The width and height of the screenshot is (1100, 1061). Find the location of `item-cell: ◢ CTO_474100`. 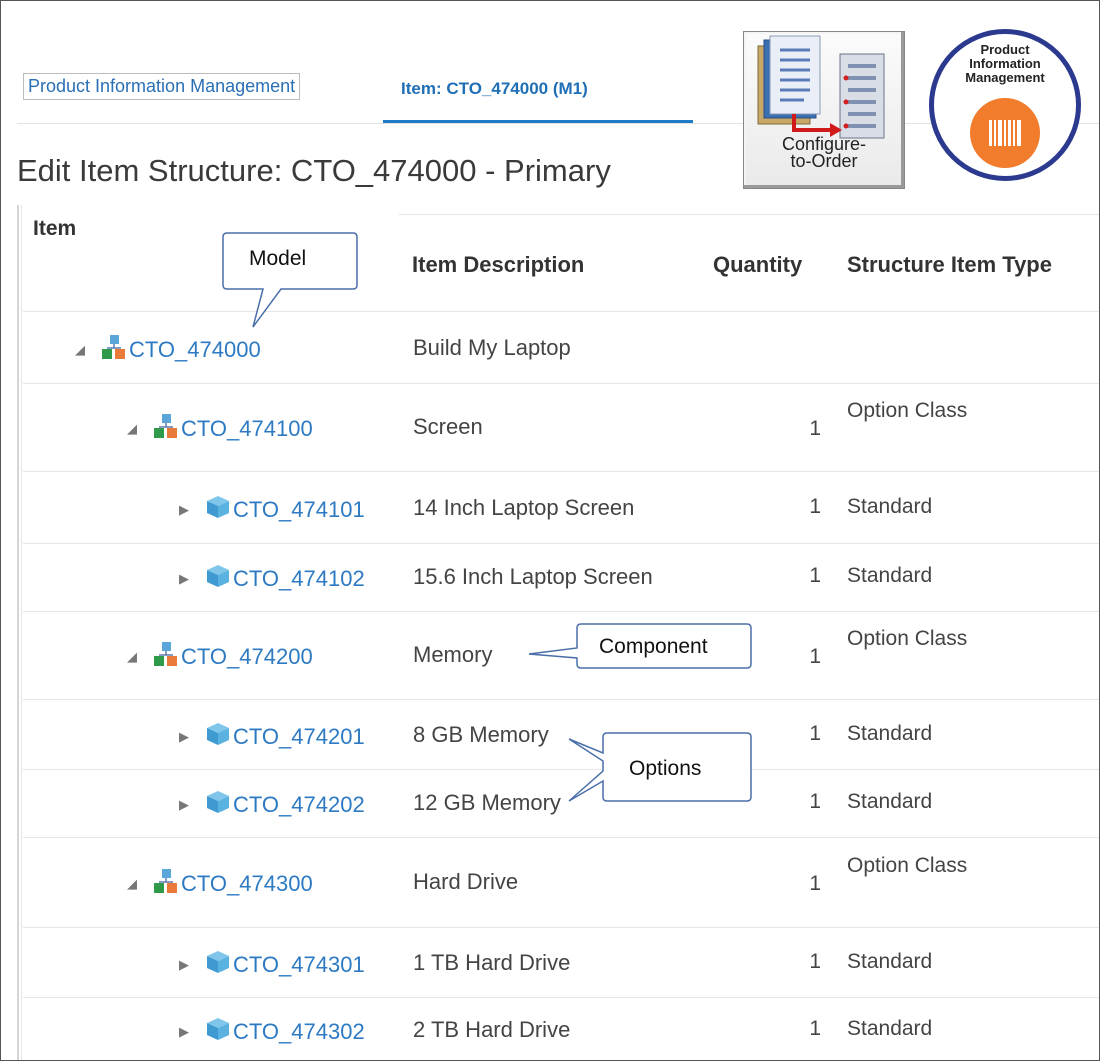

item-cell: ◢ CTO_474100 is located at coordinates (218, 428).